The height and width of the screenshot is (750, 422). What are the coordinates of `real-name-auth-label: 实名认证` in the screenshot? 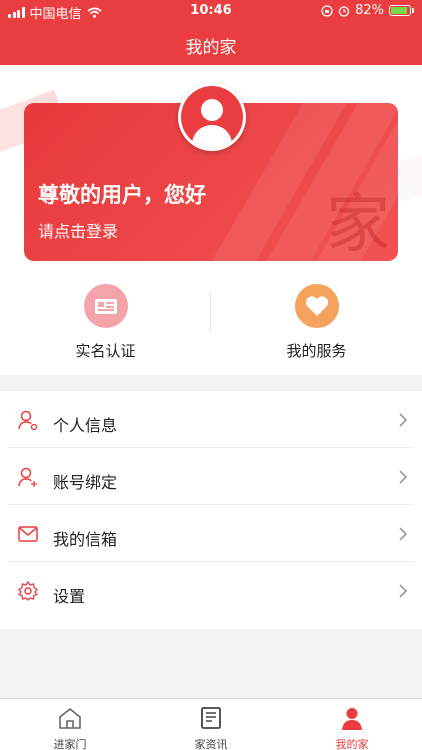 It's located at (105, 351).